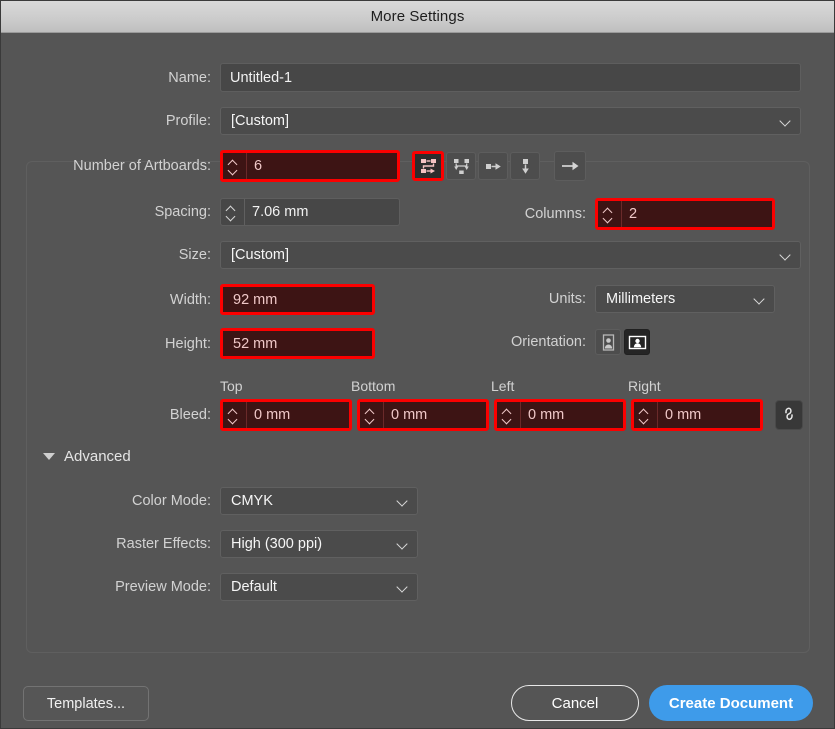 Image resolution: width=835 pixels, height=729 pixels. I want to click on raster-effects-select: High (300 ppi), so click(319, 544).